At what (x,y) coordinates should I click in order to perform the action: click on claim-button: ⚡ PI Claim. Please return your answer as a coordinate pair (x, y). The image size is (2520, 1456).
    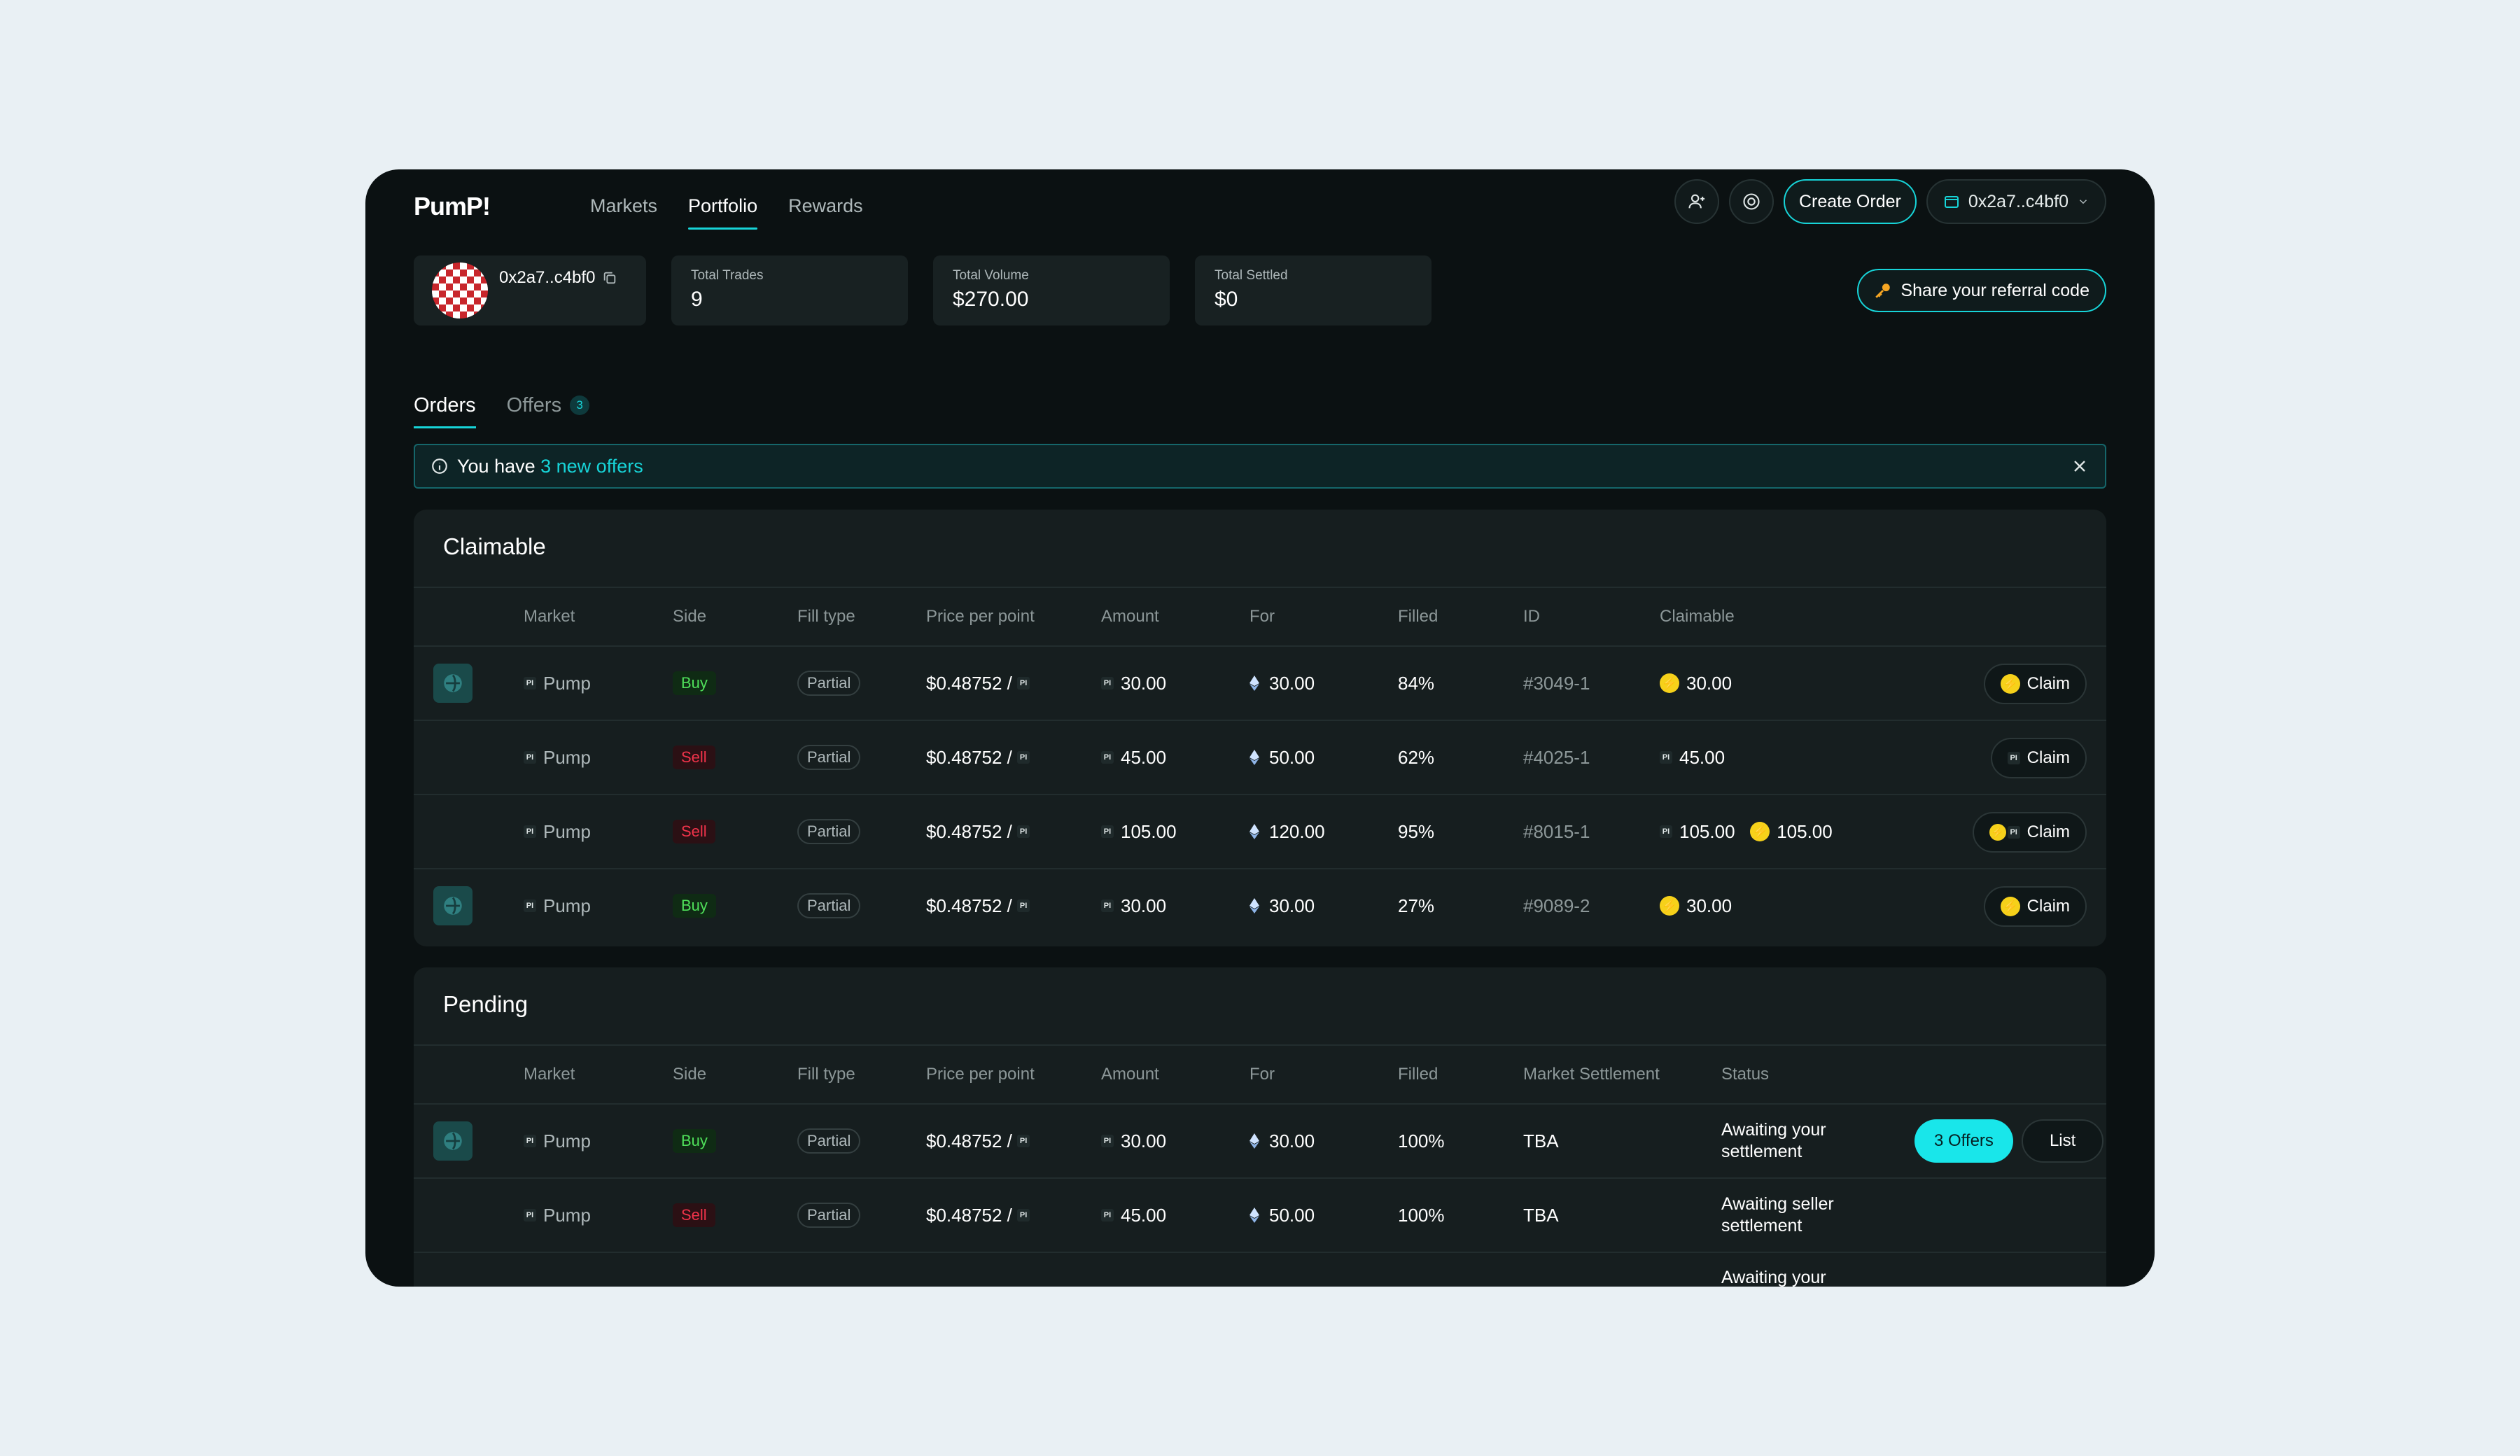
    Looking at the image, I should click on (2029, 832).